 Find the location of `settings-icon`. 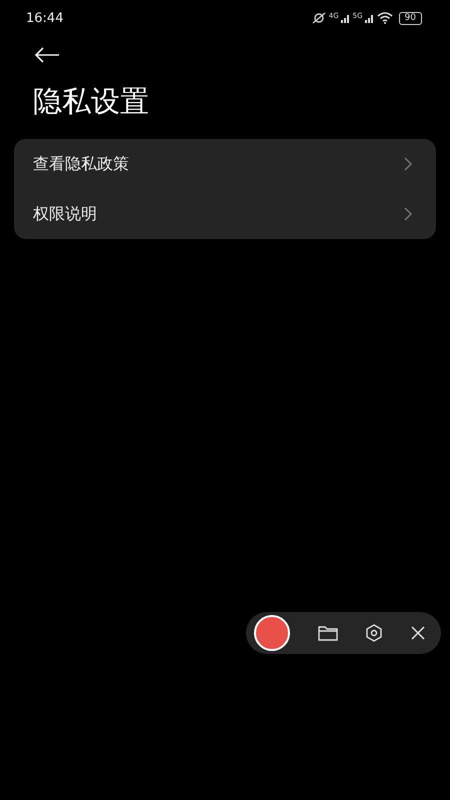

settings-icon is located at coordinates (374, 633).